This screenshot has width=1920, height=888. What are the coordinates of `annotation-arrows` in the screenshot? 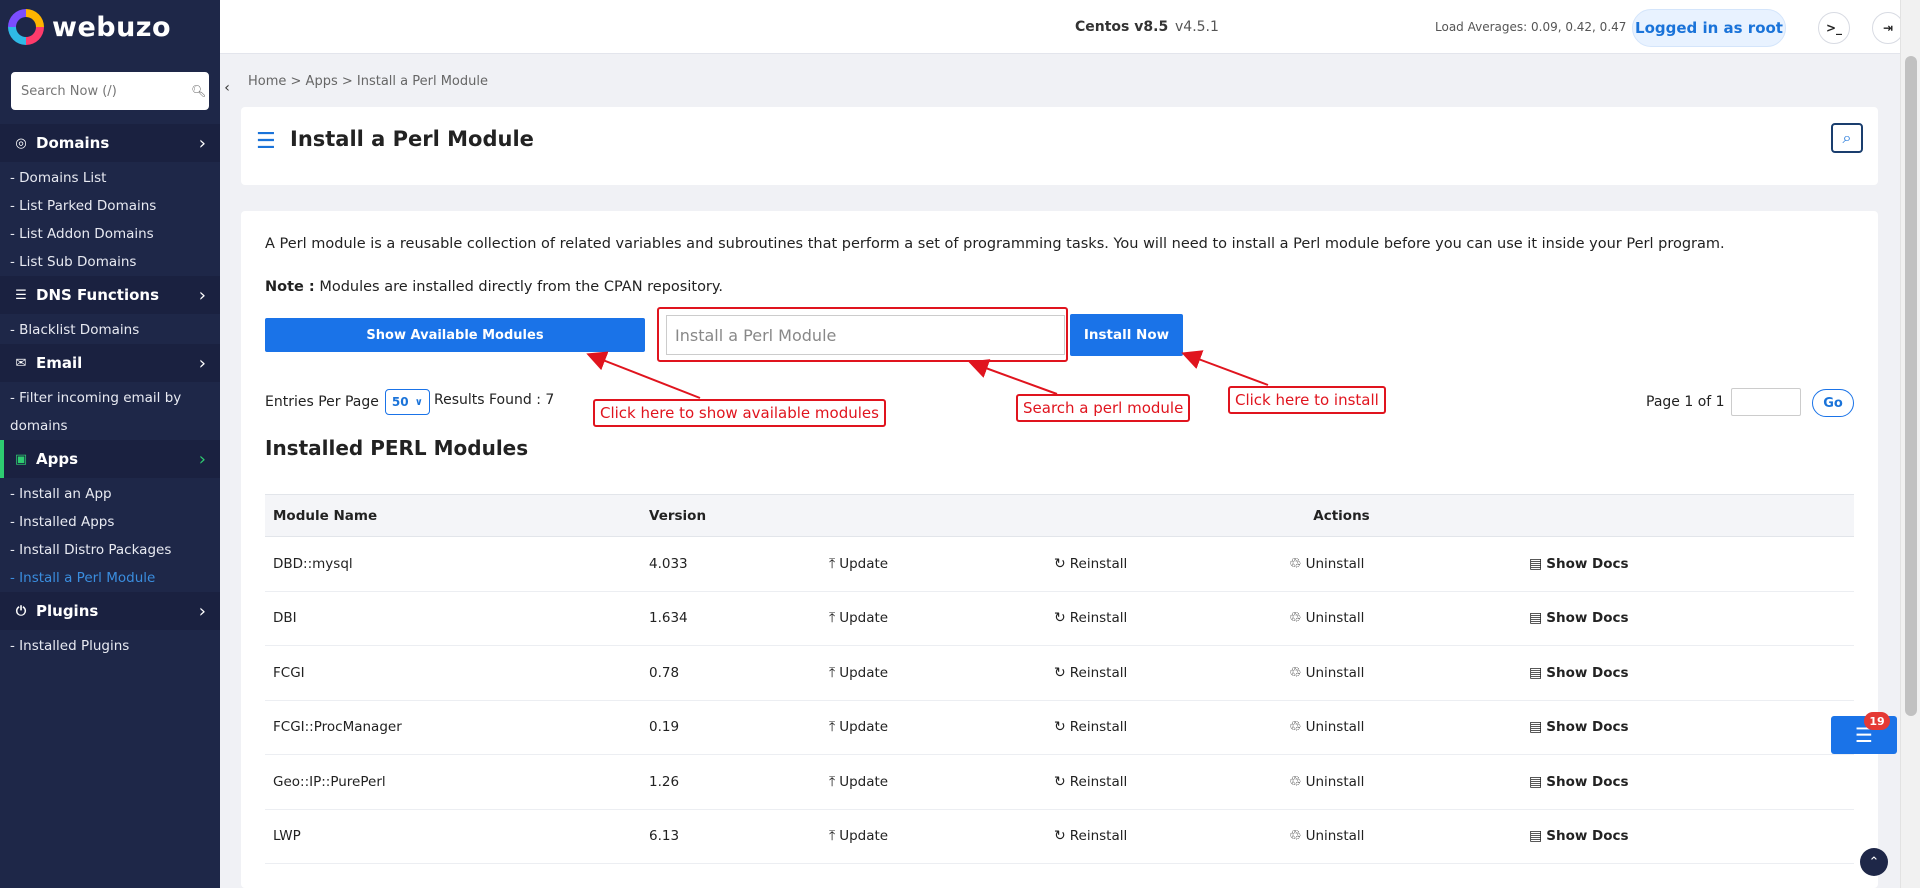 It's located at (927, 374).